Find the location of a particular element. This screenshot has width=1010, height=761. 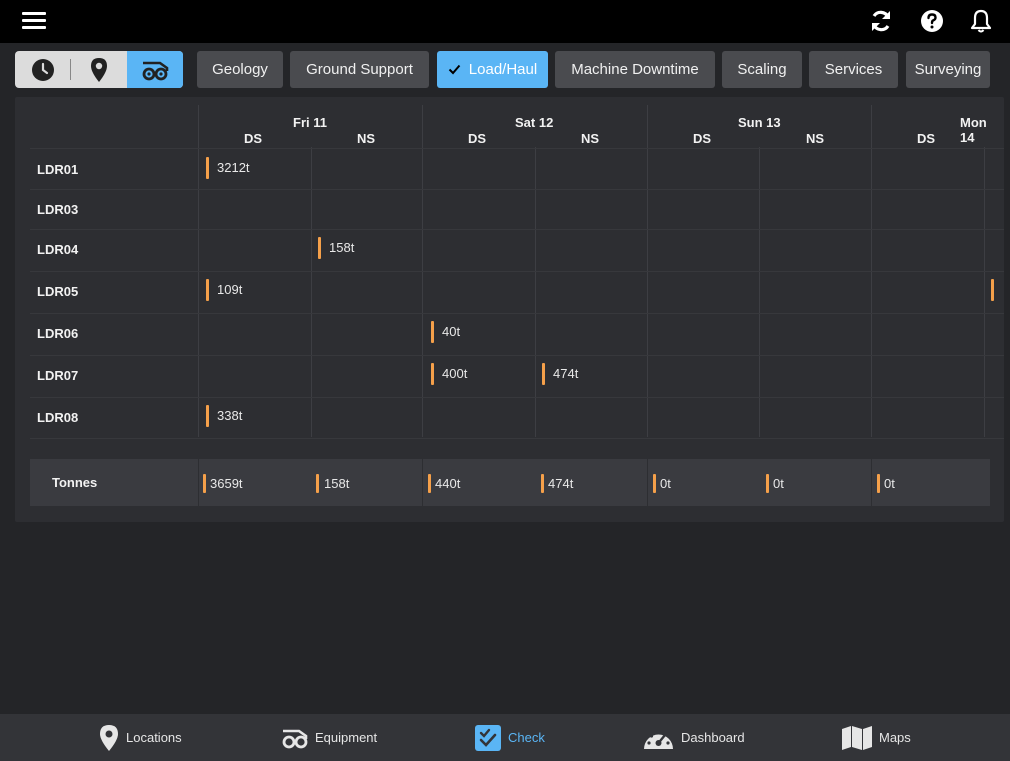

clock-icon is located at coordinates (43, 69).